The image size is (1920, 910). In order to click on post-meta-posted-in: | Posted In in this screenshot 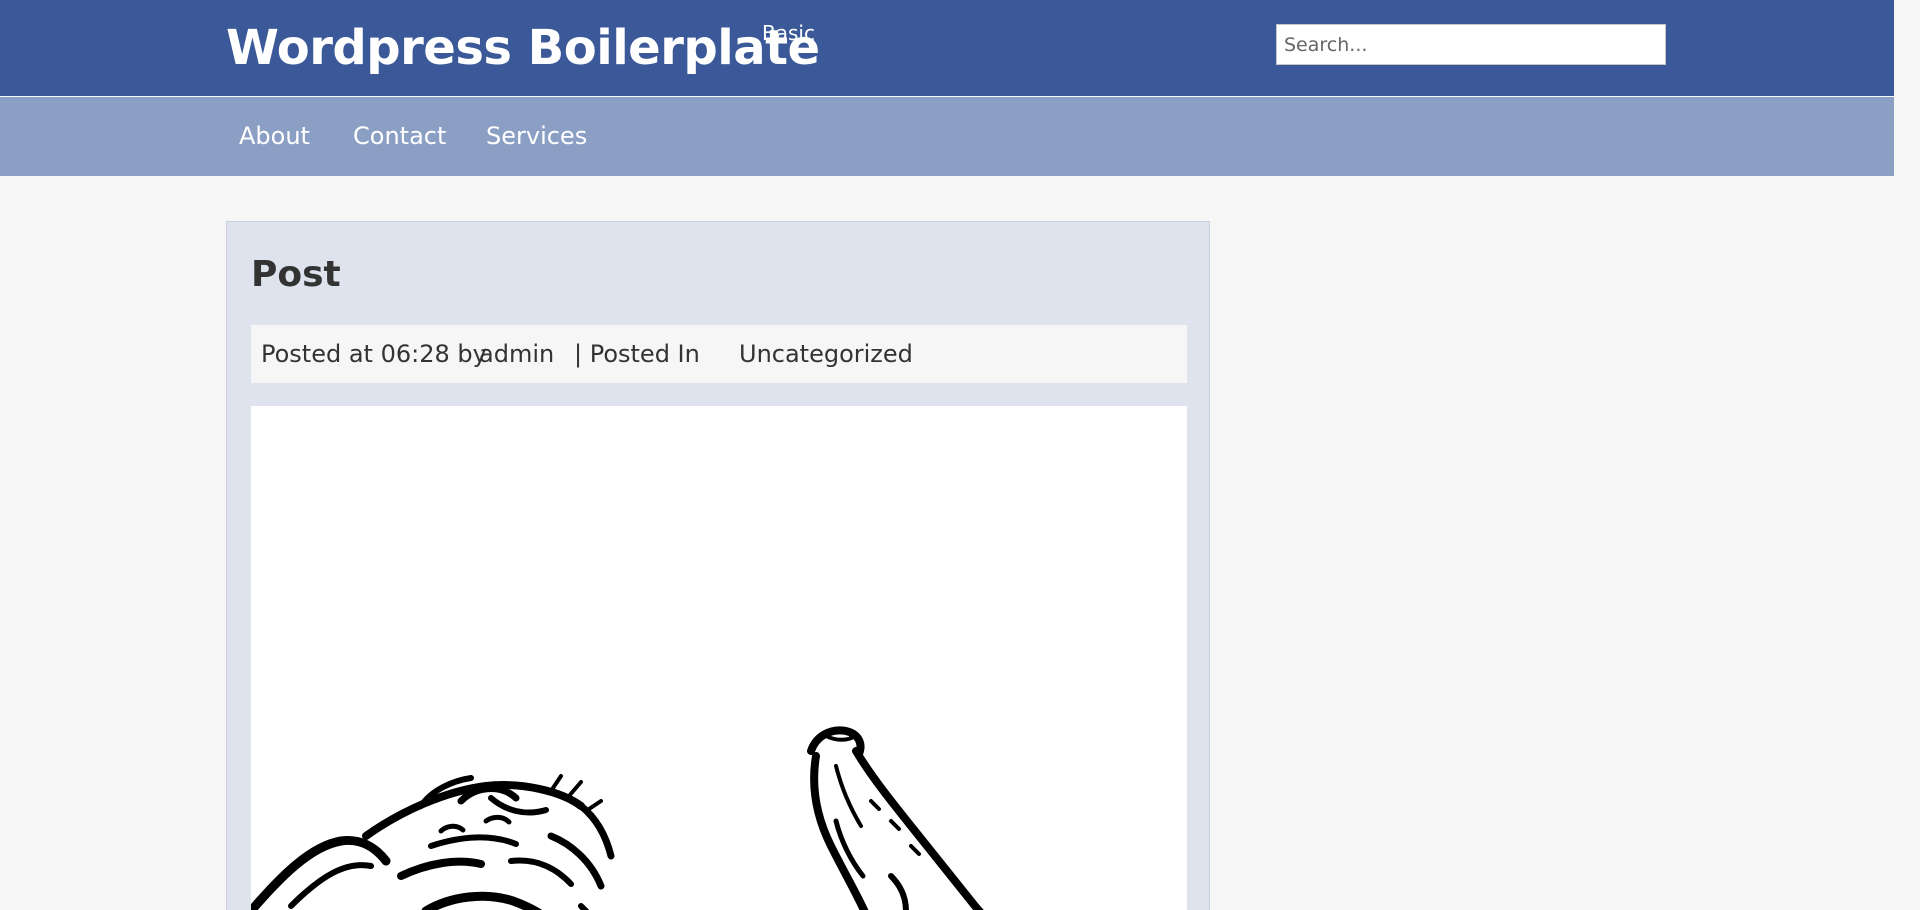, I will do `click(637, 354)`.